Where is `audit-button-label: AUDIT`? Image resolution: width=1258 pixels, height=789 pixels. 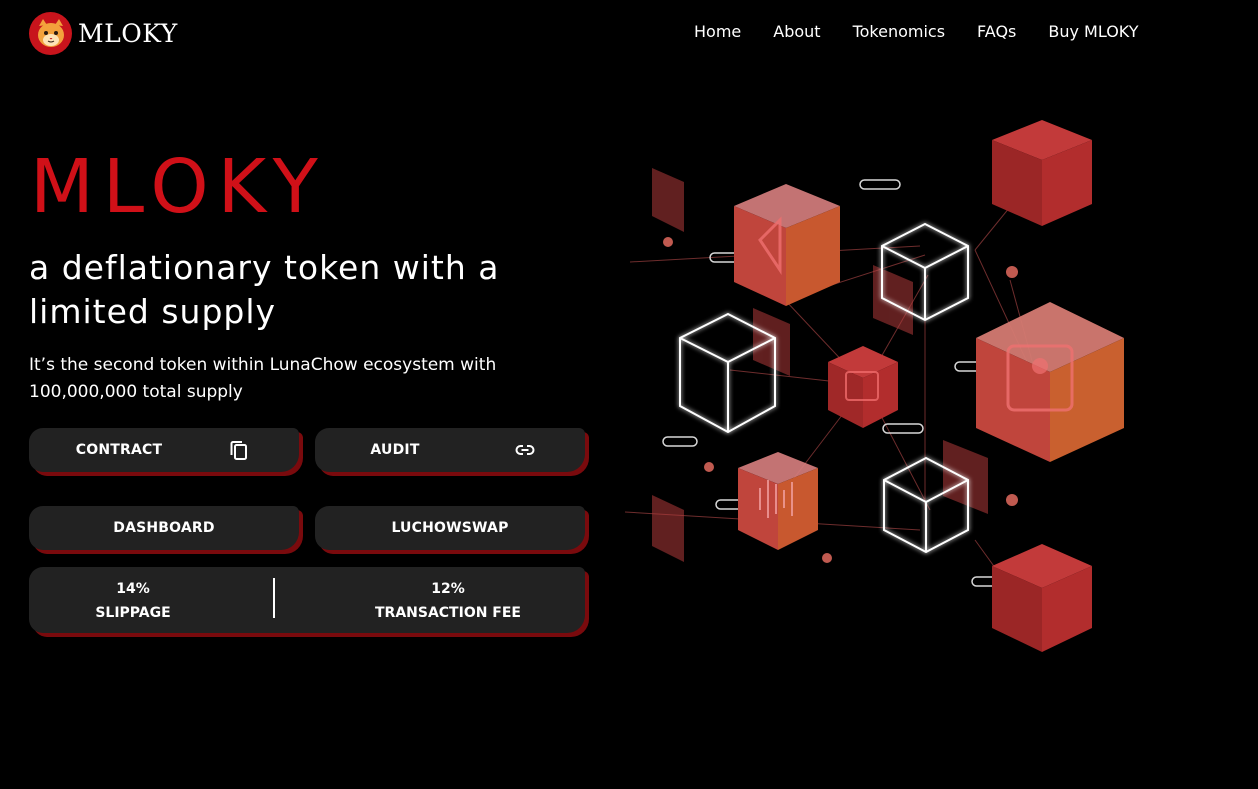
audit-button-label: AUDIT is located at coordinates (395, 450).